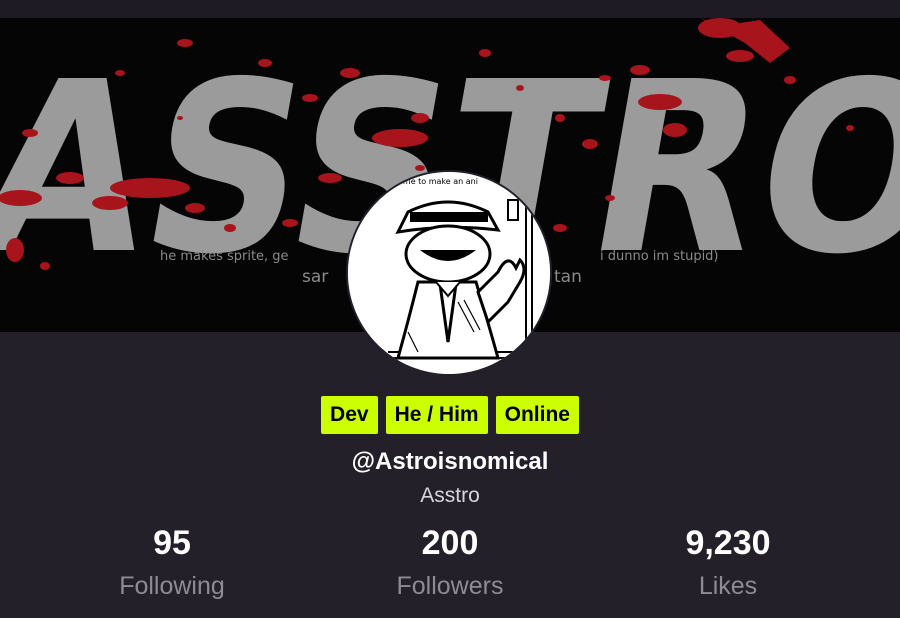 The height and width of the screenshot is (618, 900). I want to click on profile-avatar: ome to make an ani, so click(449, 273).